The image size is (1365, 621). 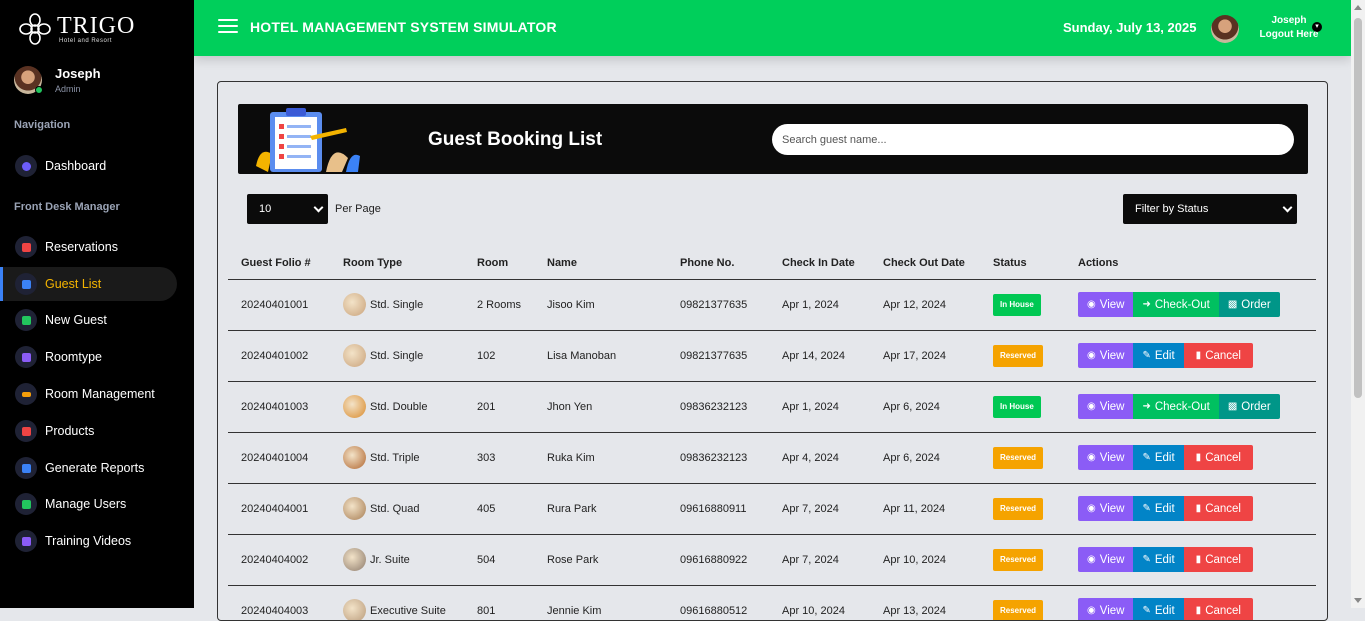 What do you see at coordinates (1210, 209) in the screenshot?
I see `status-filter-select: Filter by Status` at bounding box center [1210, 209].